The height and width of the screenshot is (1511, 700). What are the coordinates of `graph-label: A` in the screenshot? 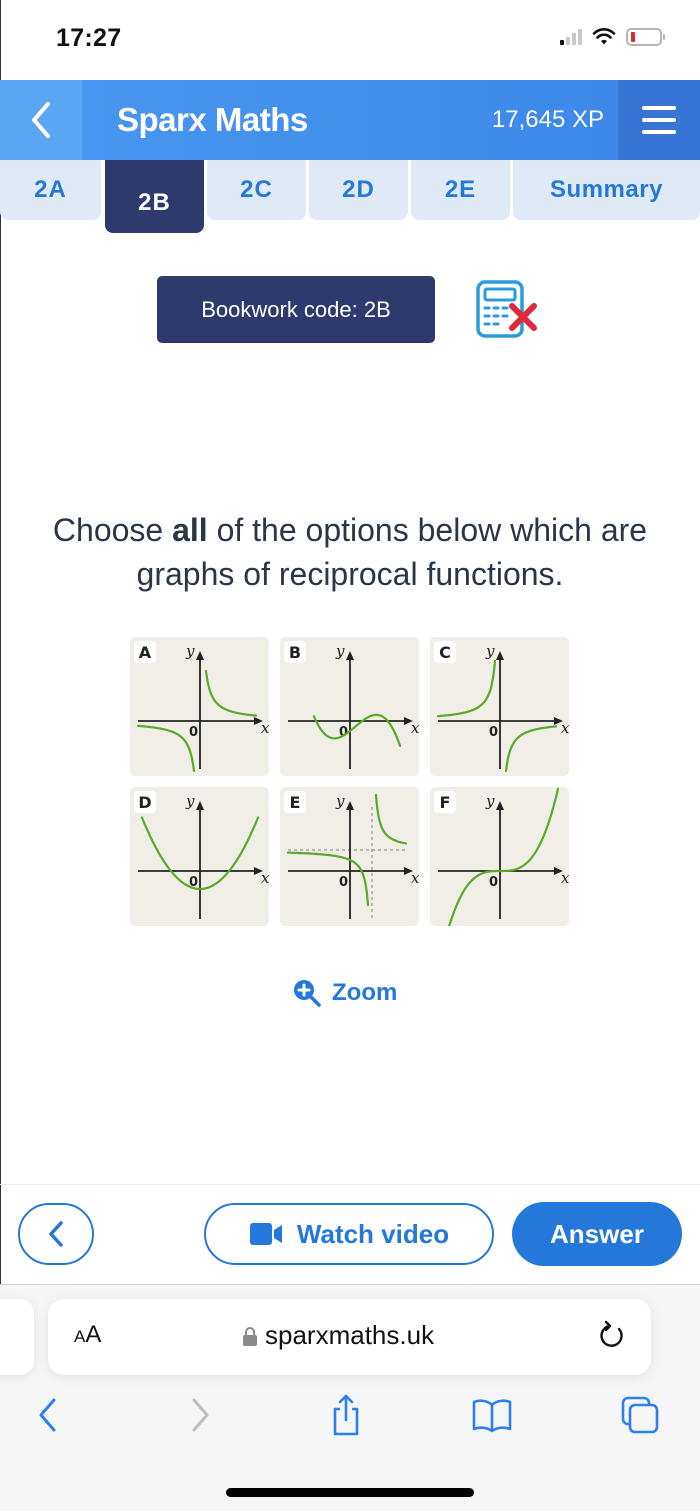 It's located at (145, 652).